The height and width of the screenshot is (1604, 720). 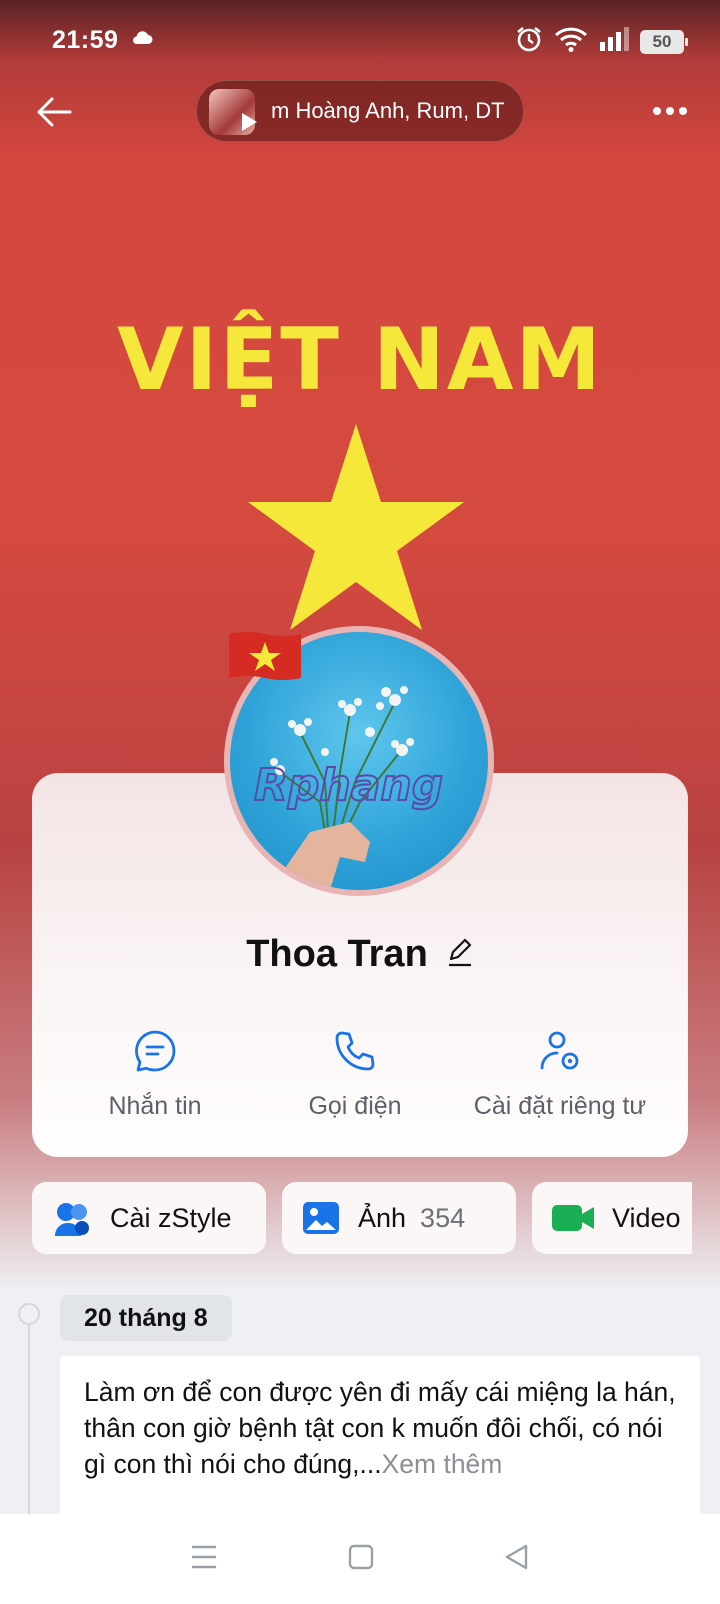 What do you see at coordinates (560, 1074) in the screenshot?
I see `privacy-settings-button: Cài đặt riêng tư` at bounding box center [560, 1074].